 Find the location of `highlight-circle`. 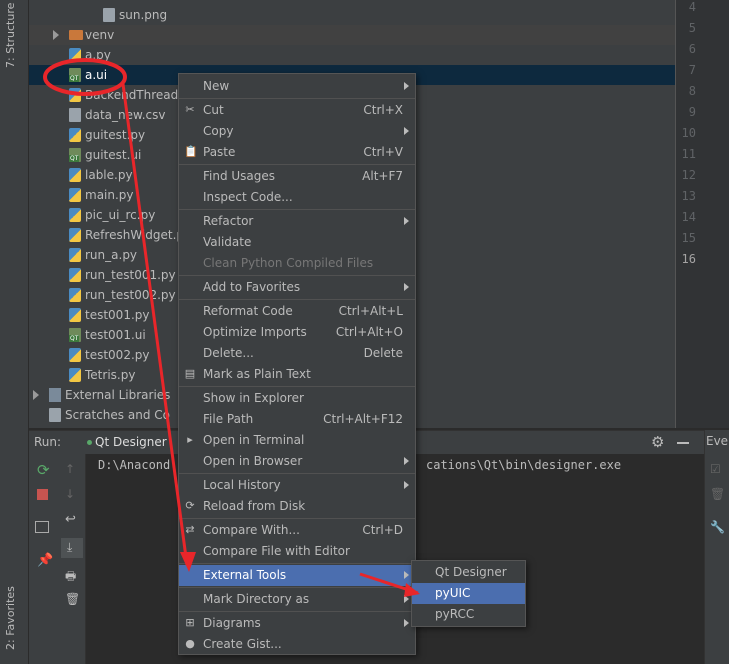

highlight-circle is located at coordinates (85, 77).